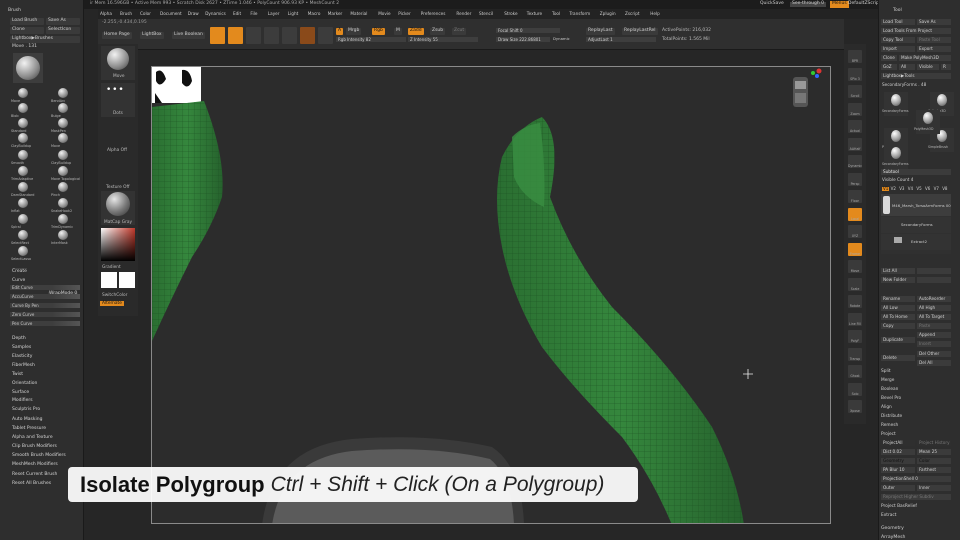 This screenshot has width=960, height=540. Describe the element at coordinates (17, 374) in the screenshot. I see `section-twist: Twist` at that location.